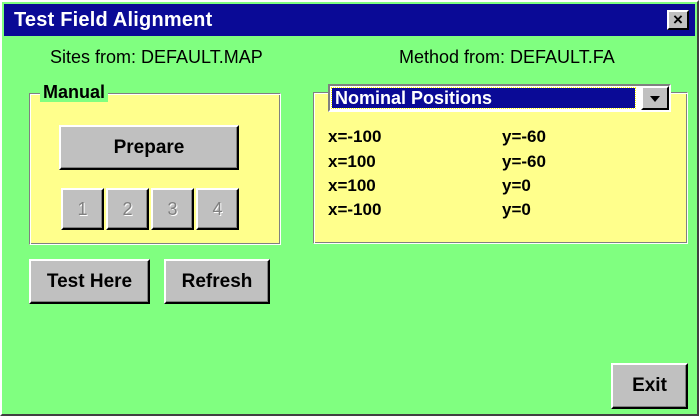 This screenshot has width=699, height=416. Describe the element at coordinates (127, 209) in the screenshot. I see `step-2-button: 2` at that location.